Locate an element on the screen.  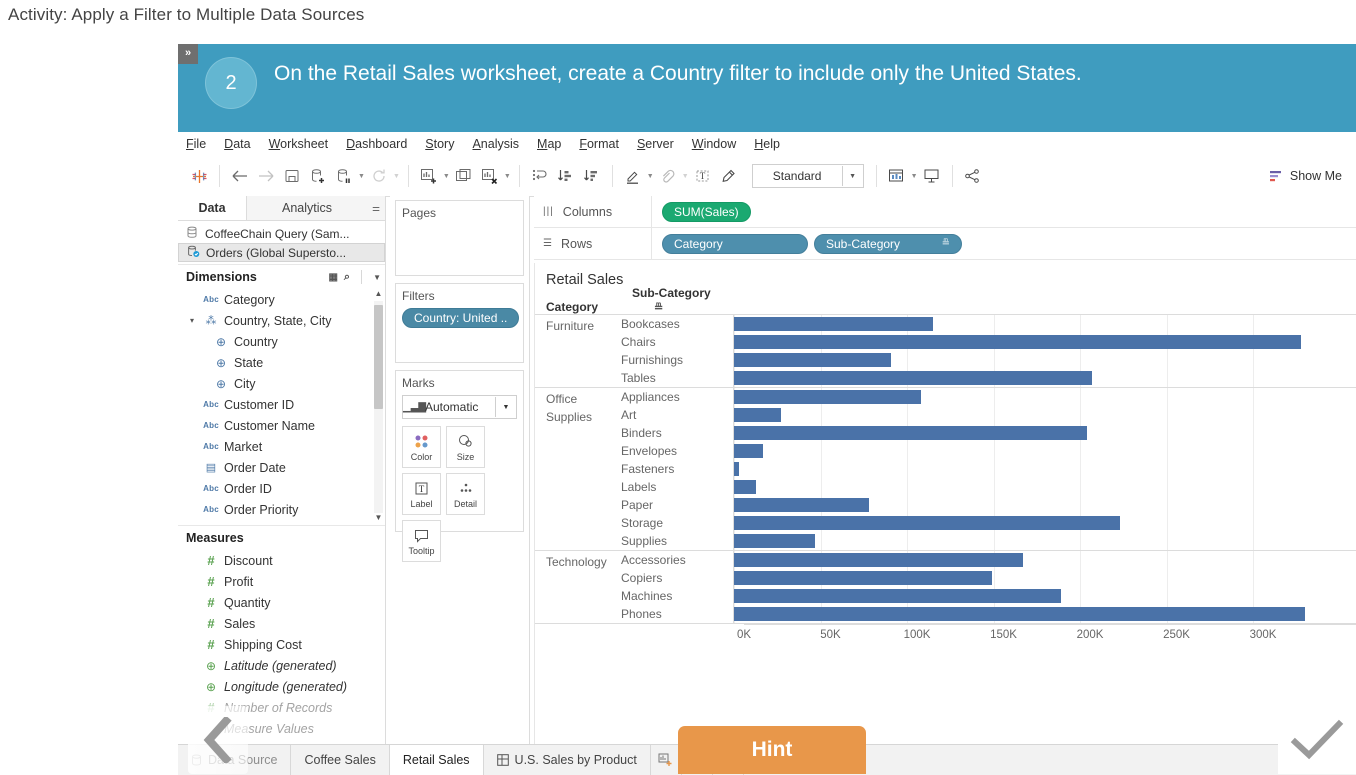
measure-field: # Discount is located at coordinates (281, 560).